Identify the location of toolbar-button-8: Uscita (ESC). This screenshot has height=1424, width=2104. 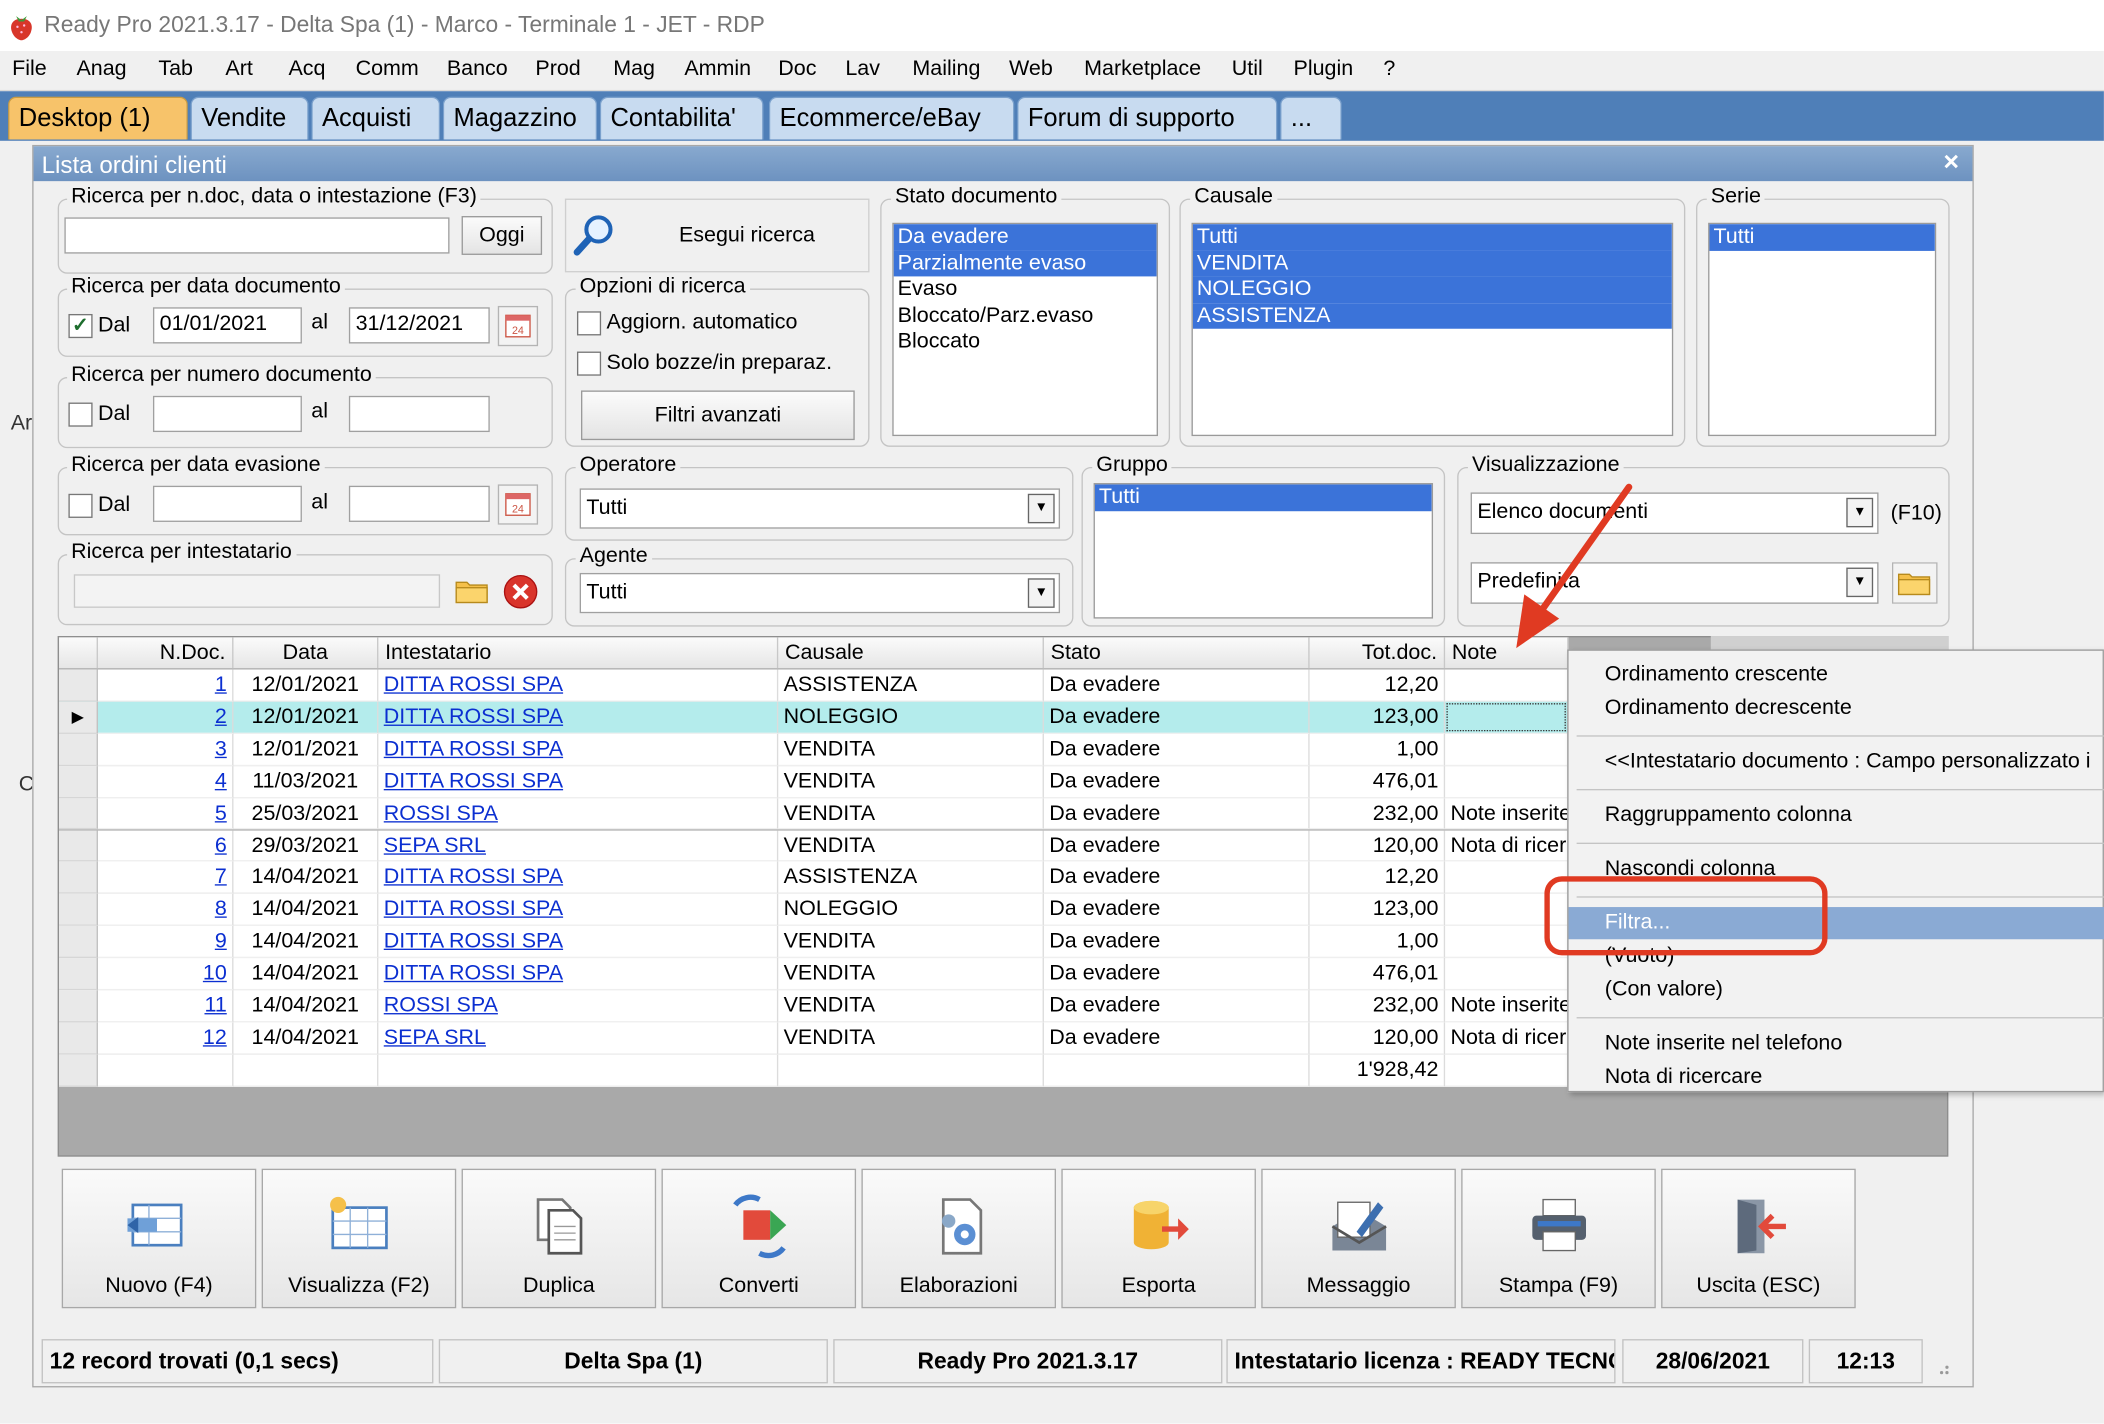
(1758, 1238).